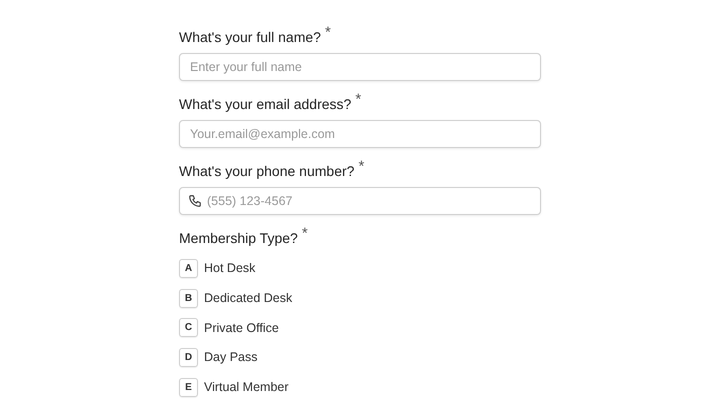 The width and height of the screenshot is (720, 405). Describe the element at coordinates (360, 67) in the screenshot. I see `input-field: Enter your full name` at that location.